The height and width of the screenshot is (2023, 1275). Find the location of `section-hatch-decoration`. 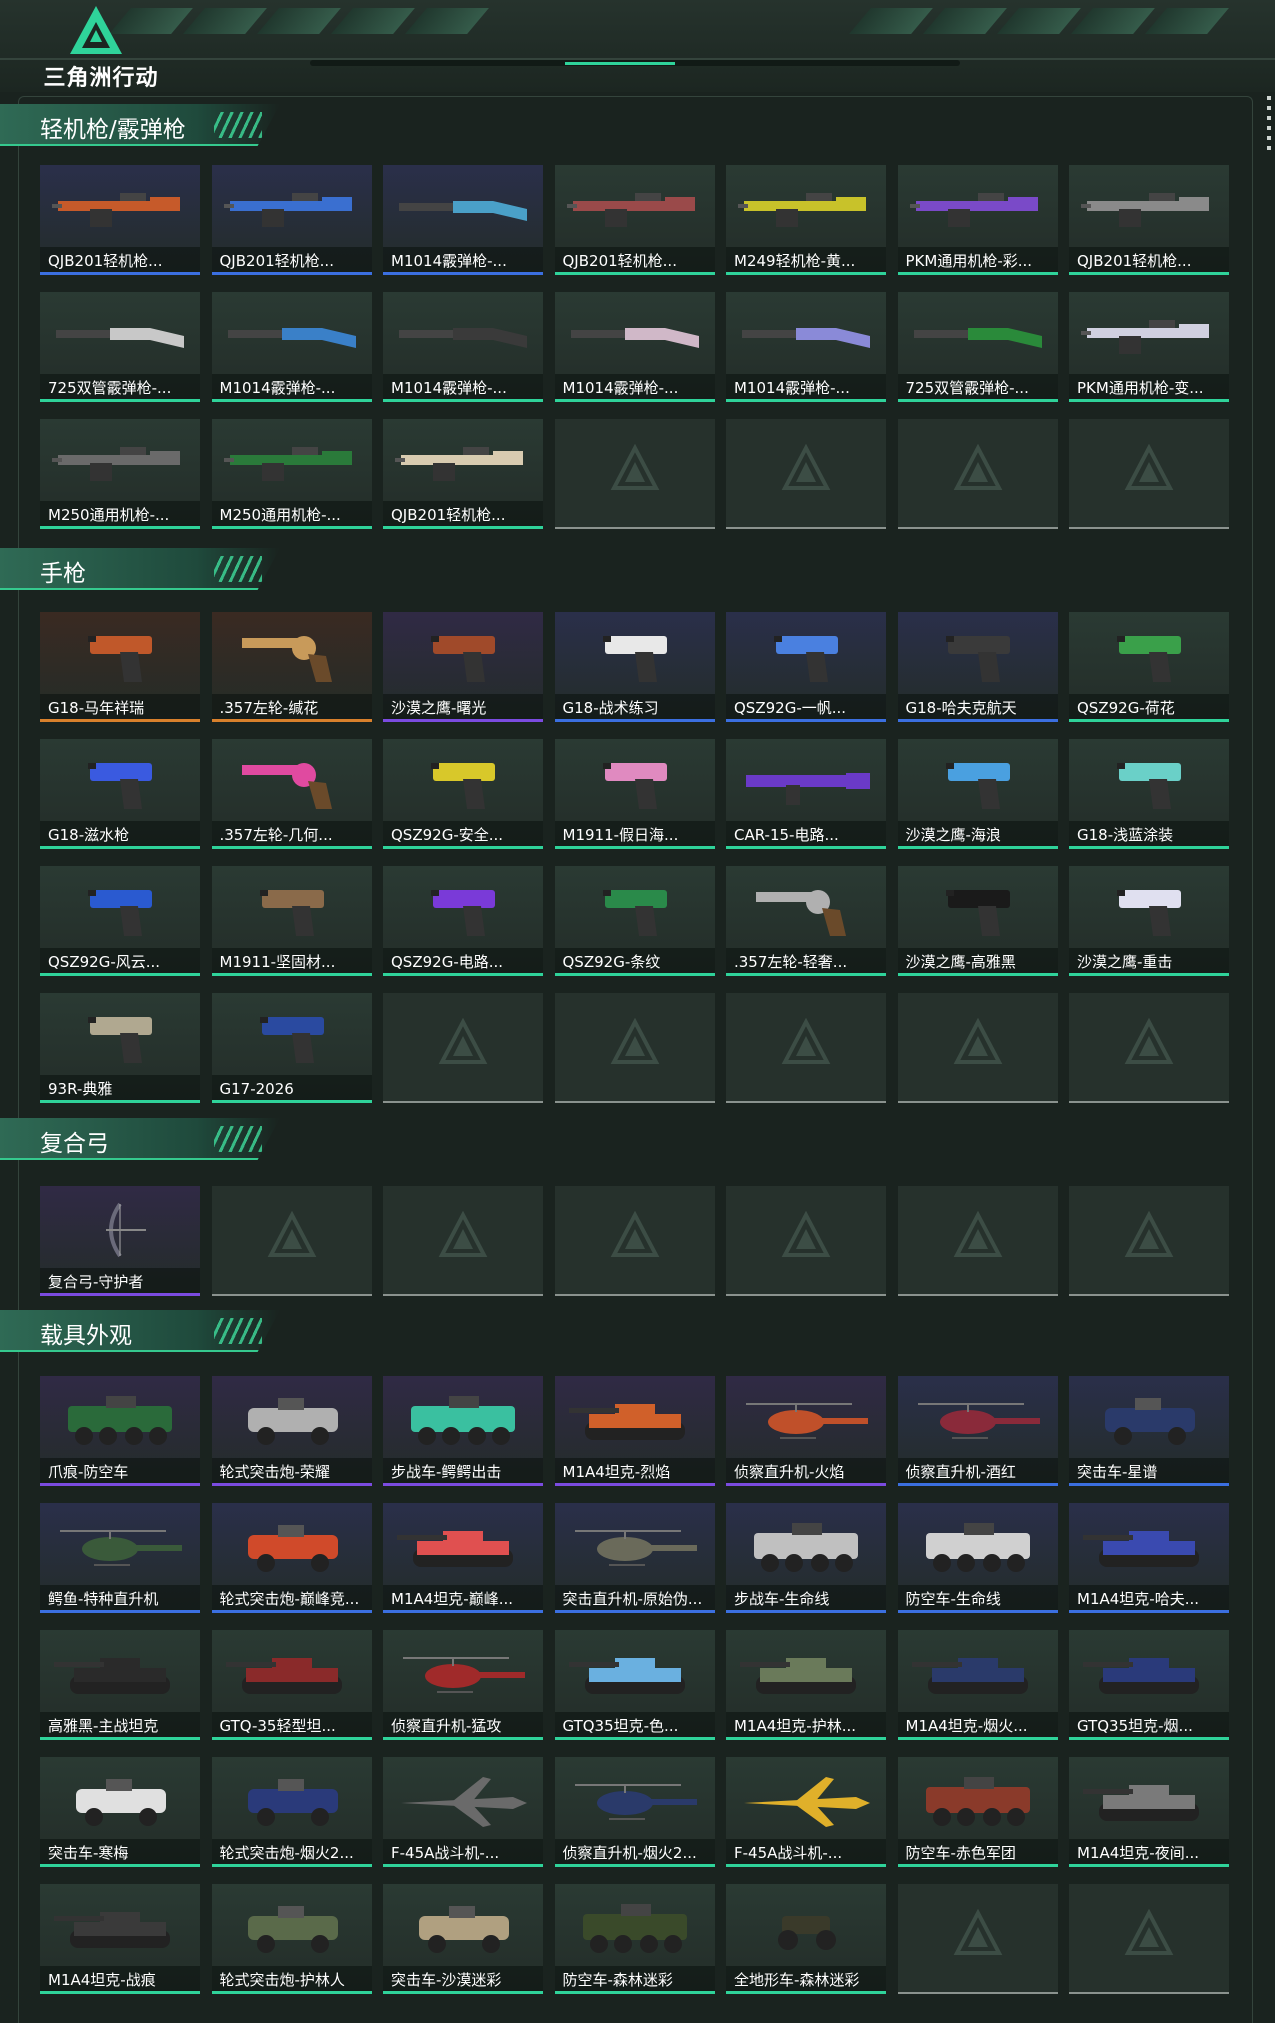

section-hatch-decoration is located at coordinates (238, 1139).